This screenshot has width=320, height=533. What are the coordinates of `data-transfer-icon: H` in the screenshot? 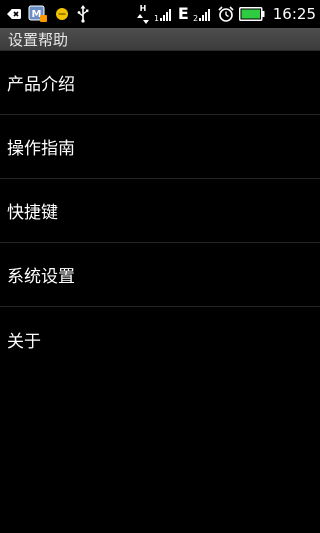 It's located at (143, 14).